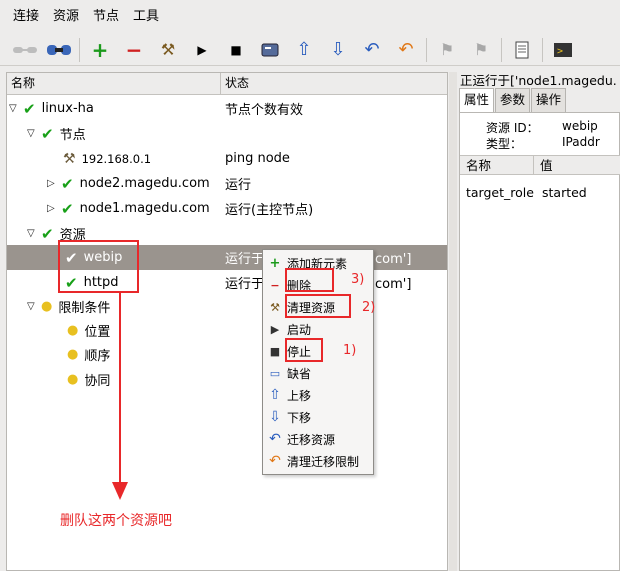 This screenshot has width=620, height=571. I want to click on play-icon: ▶, so click(275, 329).